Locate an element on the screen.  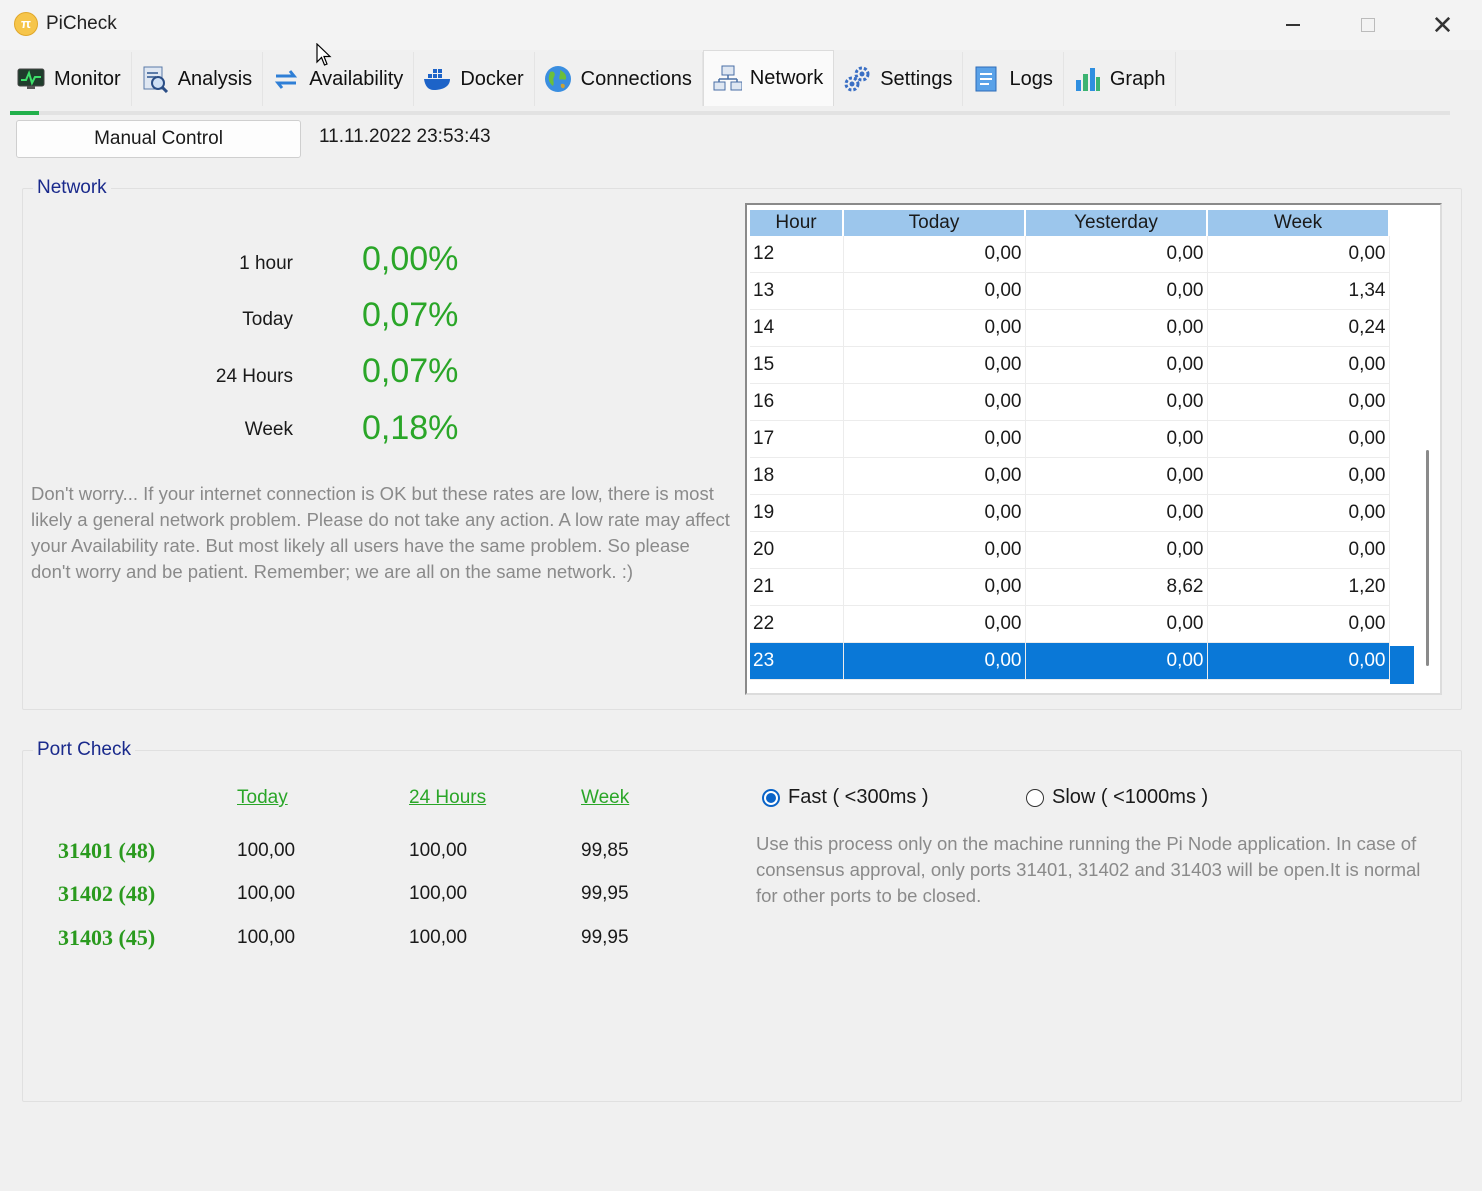
tab-graph: Graph is located at coordinates (1120, 79).